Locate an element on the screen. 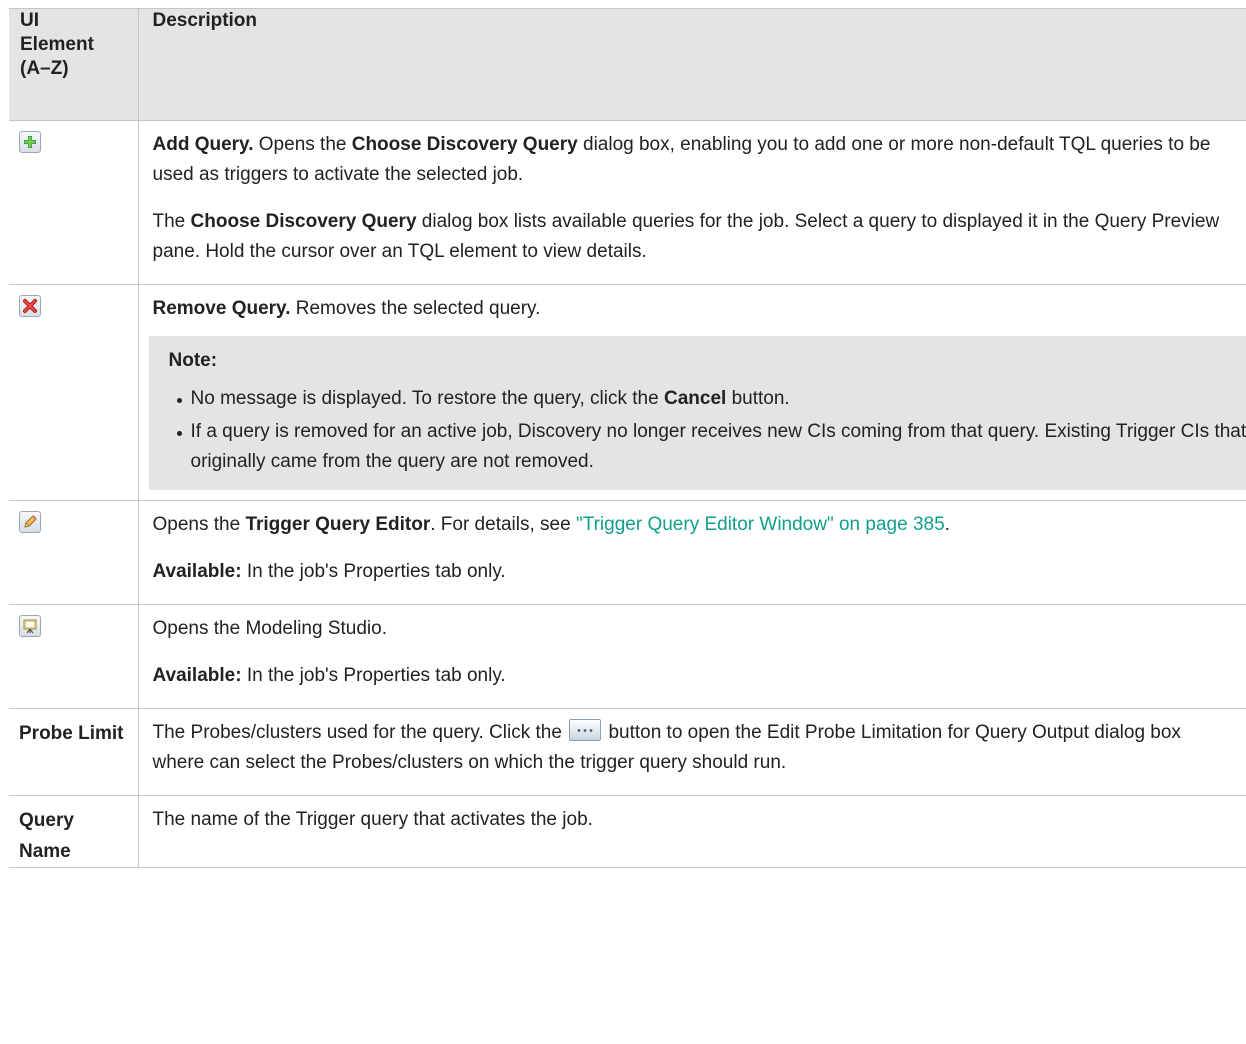 This screenshot has height=1044, width=1246. text-run: Removes the selected query. is located at coordinates (415, 308).